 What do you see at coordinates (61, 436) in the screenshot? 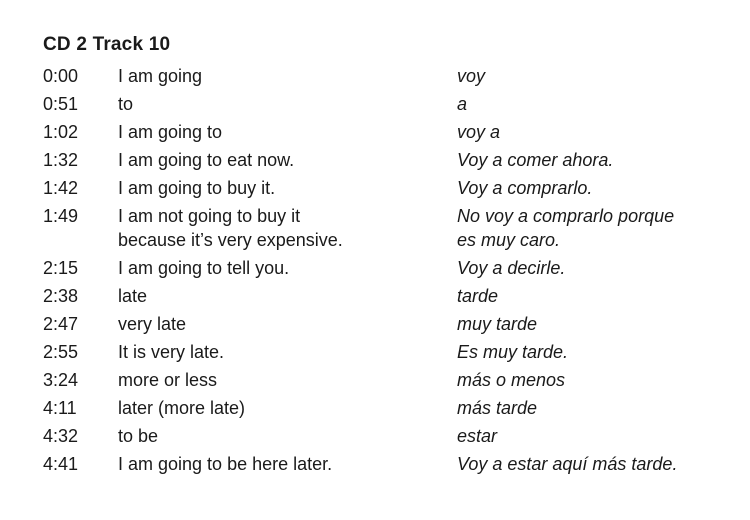
I see `timestamp: 4:32` at bounding box center [61, 436].